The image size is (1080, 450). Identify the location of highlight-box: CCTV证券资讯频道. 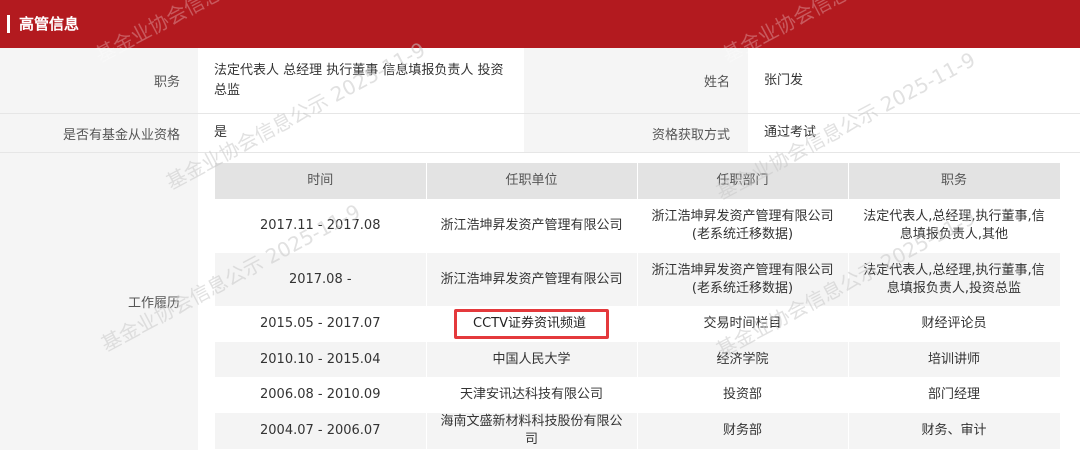
(531, 324).